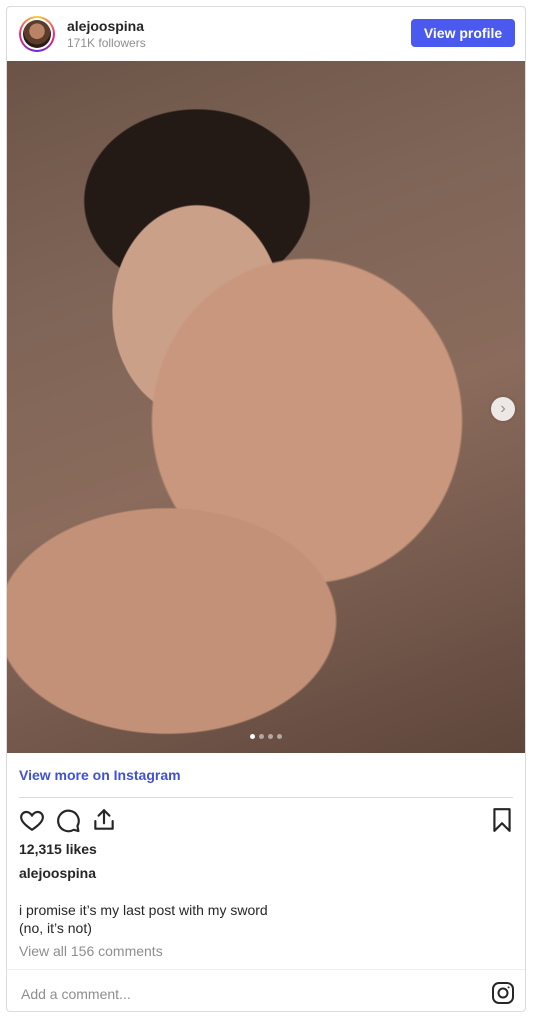 This screenshot has height=1018, width=533. I want to click on action-bar, so click(267, 821).